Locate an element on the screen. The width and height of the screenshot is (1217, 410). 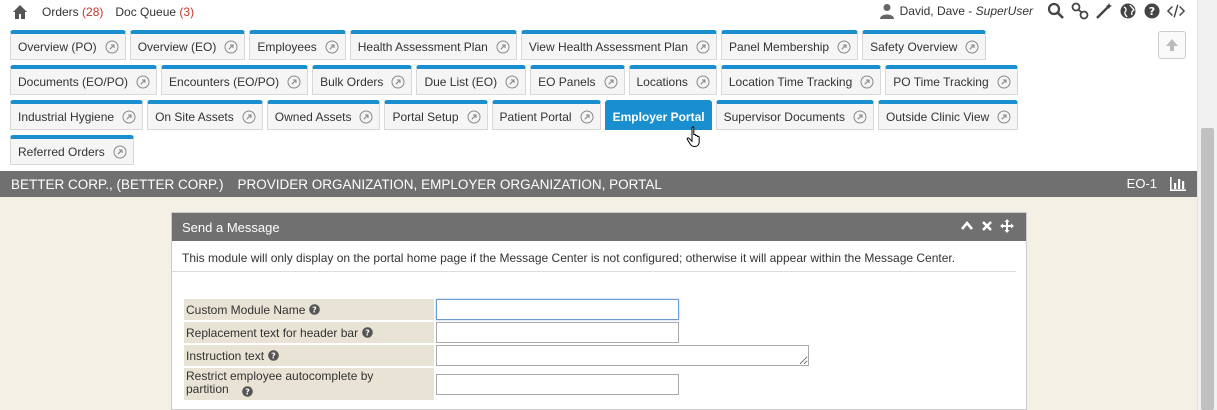
tab-due-list-eo: Due List (EO) is located at coordinates (471, 80).